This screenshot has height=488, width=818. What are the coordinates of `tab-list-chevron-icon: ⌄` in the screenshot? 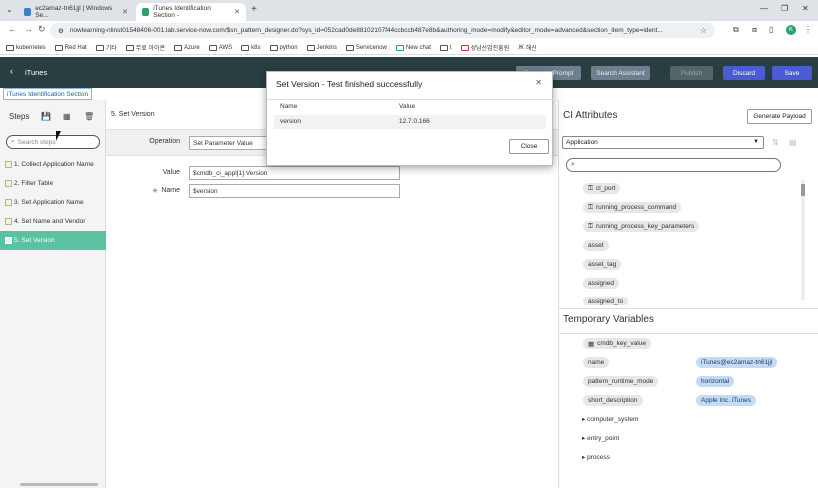 It's located at (9, 9).